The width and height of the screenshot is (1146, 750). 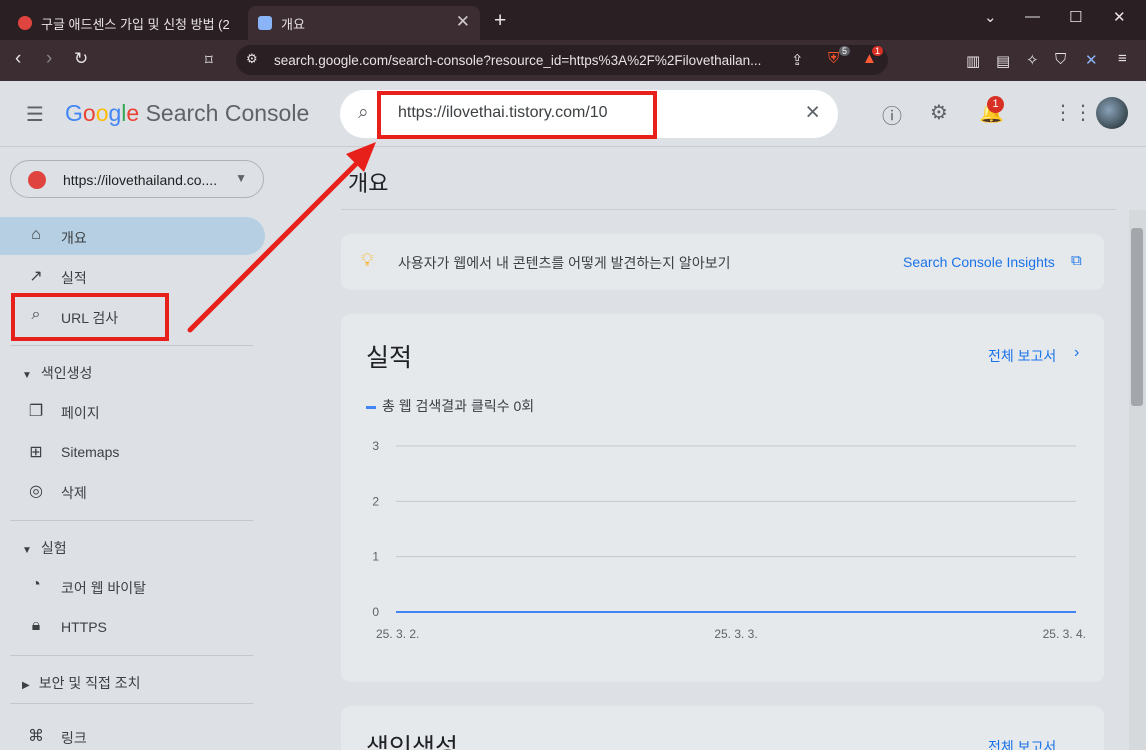 What do you see at coordinates (735, 634) in the screenshot?
I see `x-tick-label: 25. 3. 3.` at bounding box center [735, 634].